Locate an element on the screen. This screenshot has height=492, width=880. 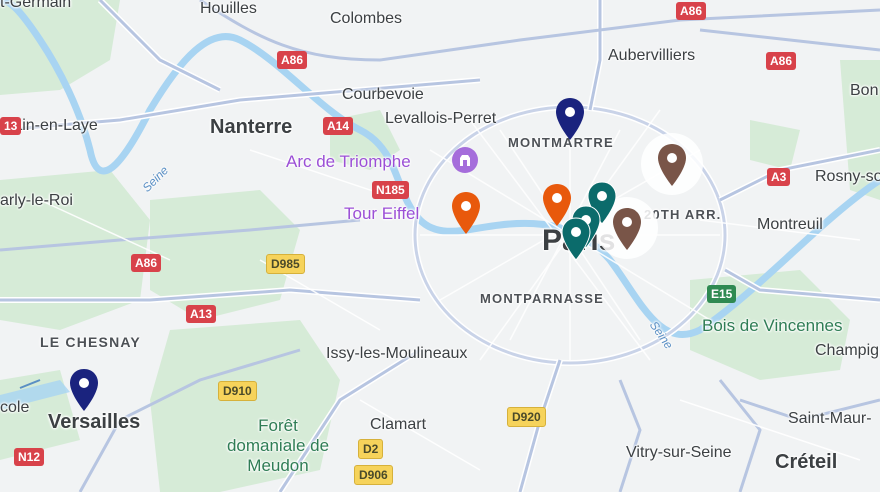
label-le-chesnay: LE CHESNAY is located at coordinates (90, 342).